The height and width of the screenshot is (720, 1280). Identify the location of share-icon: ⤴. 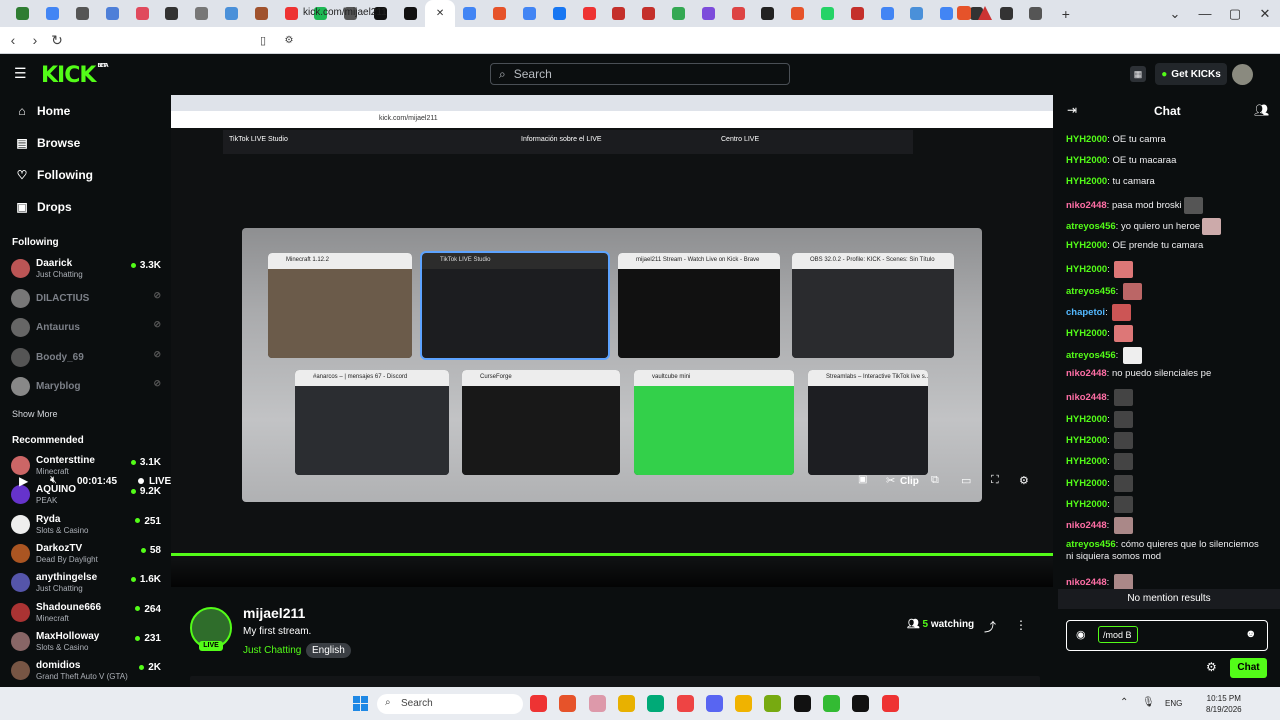
(990, 626).